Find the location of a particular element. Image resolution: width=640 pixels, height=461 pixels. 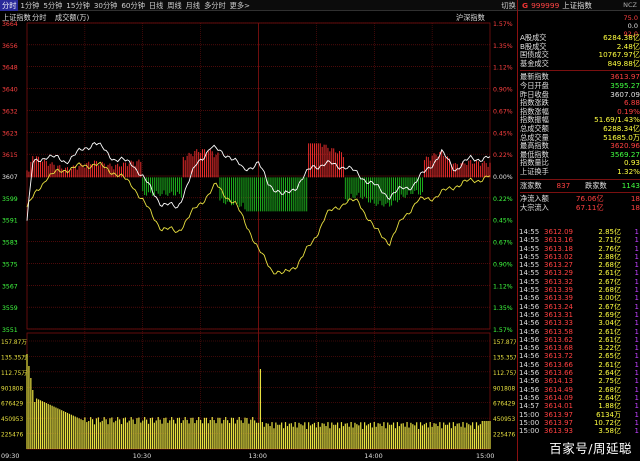

watermark: 百家号/周延聪 is located at coordinates (590, 448).